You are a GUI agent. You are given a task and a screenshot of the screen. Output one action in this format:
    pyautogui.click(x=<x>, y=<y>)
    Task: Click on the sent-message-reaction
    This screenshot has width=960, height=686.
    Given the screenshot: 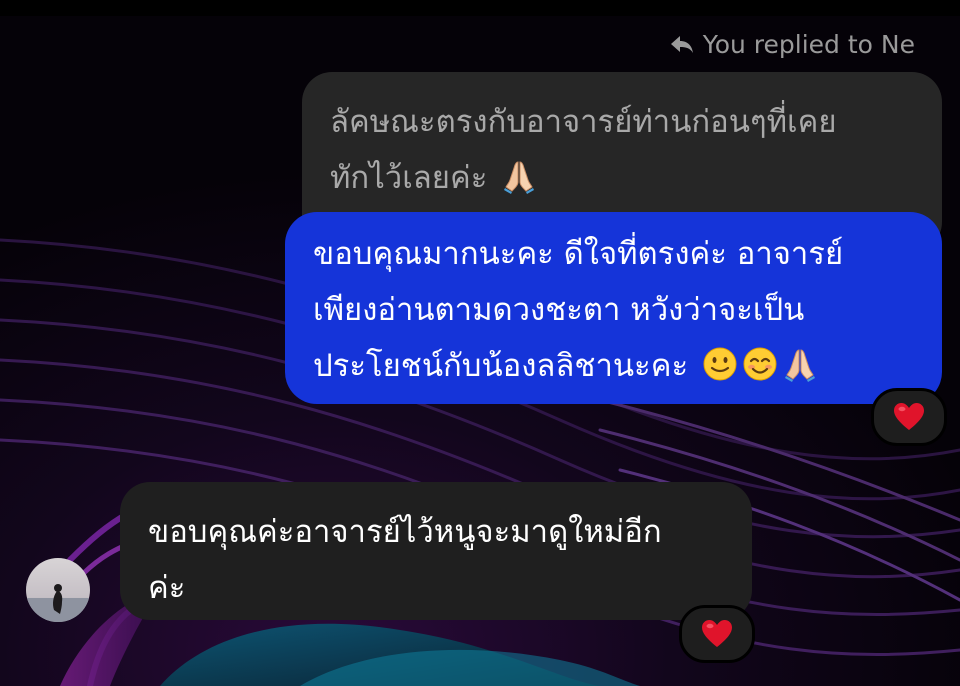 What is the action you would take?
    pyautogui.click(x=909, y=417)
    